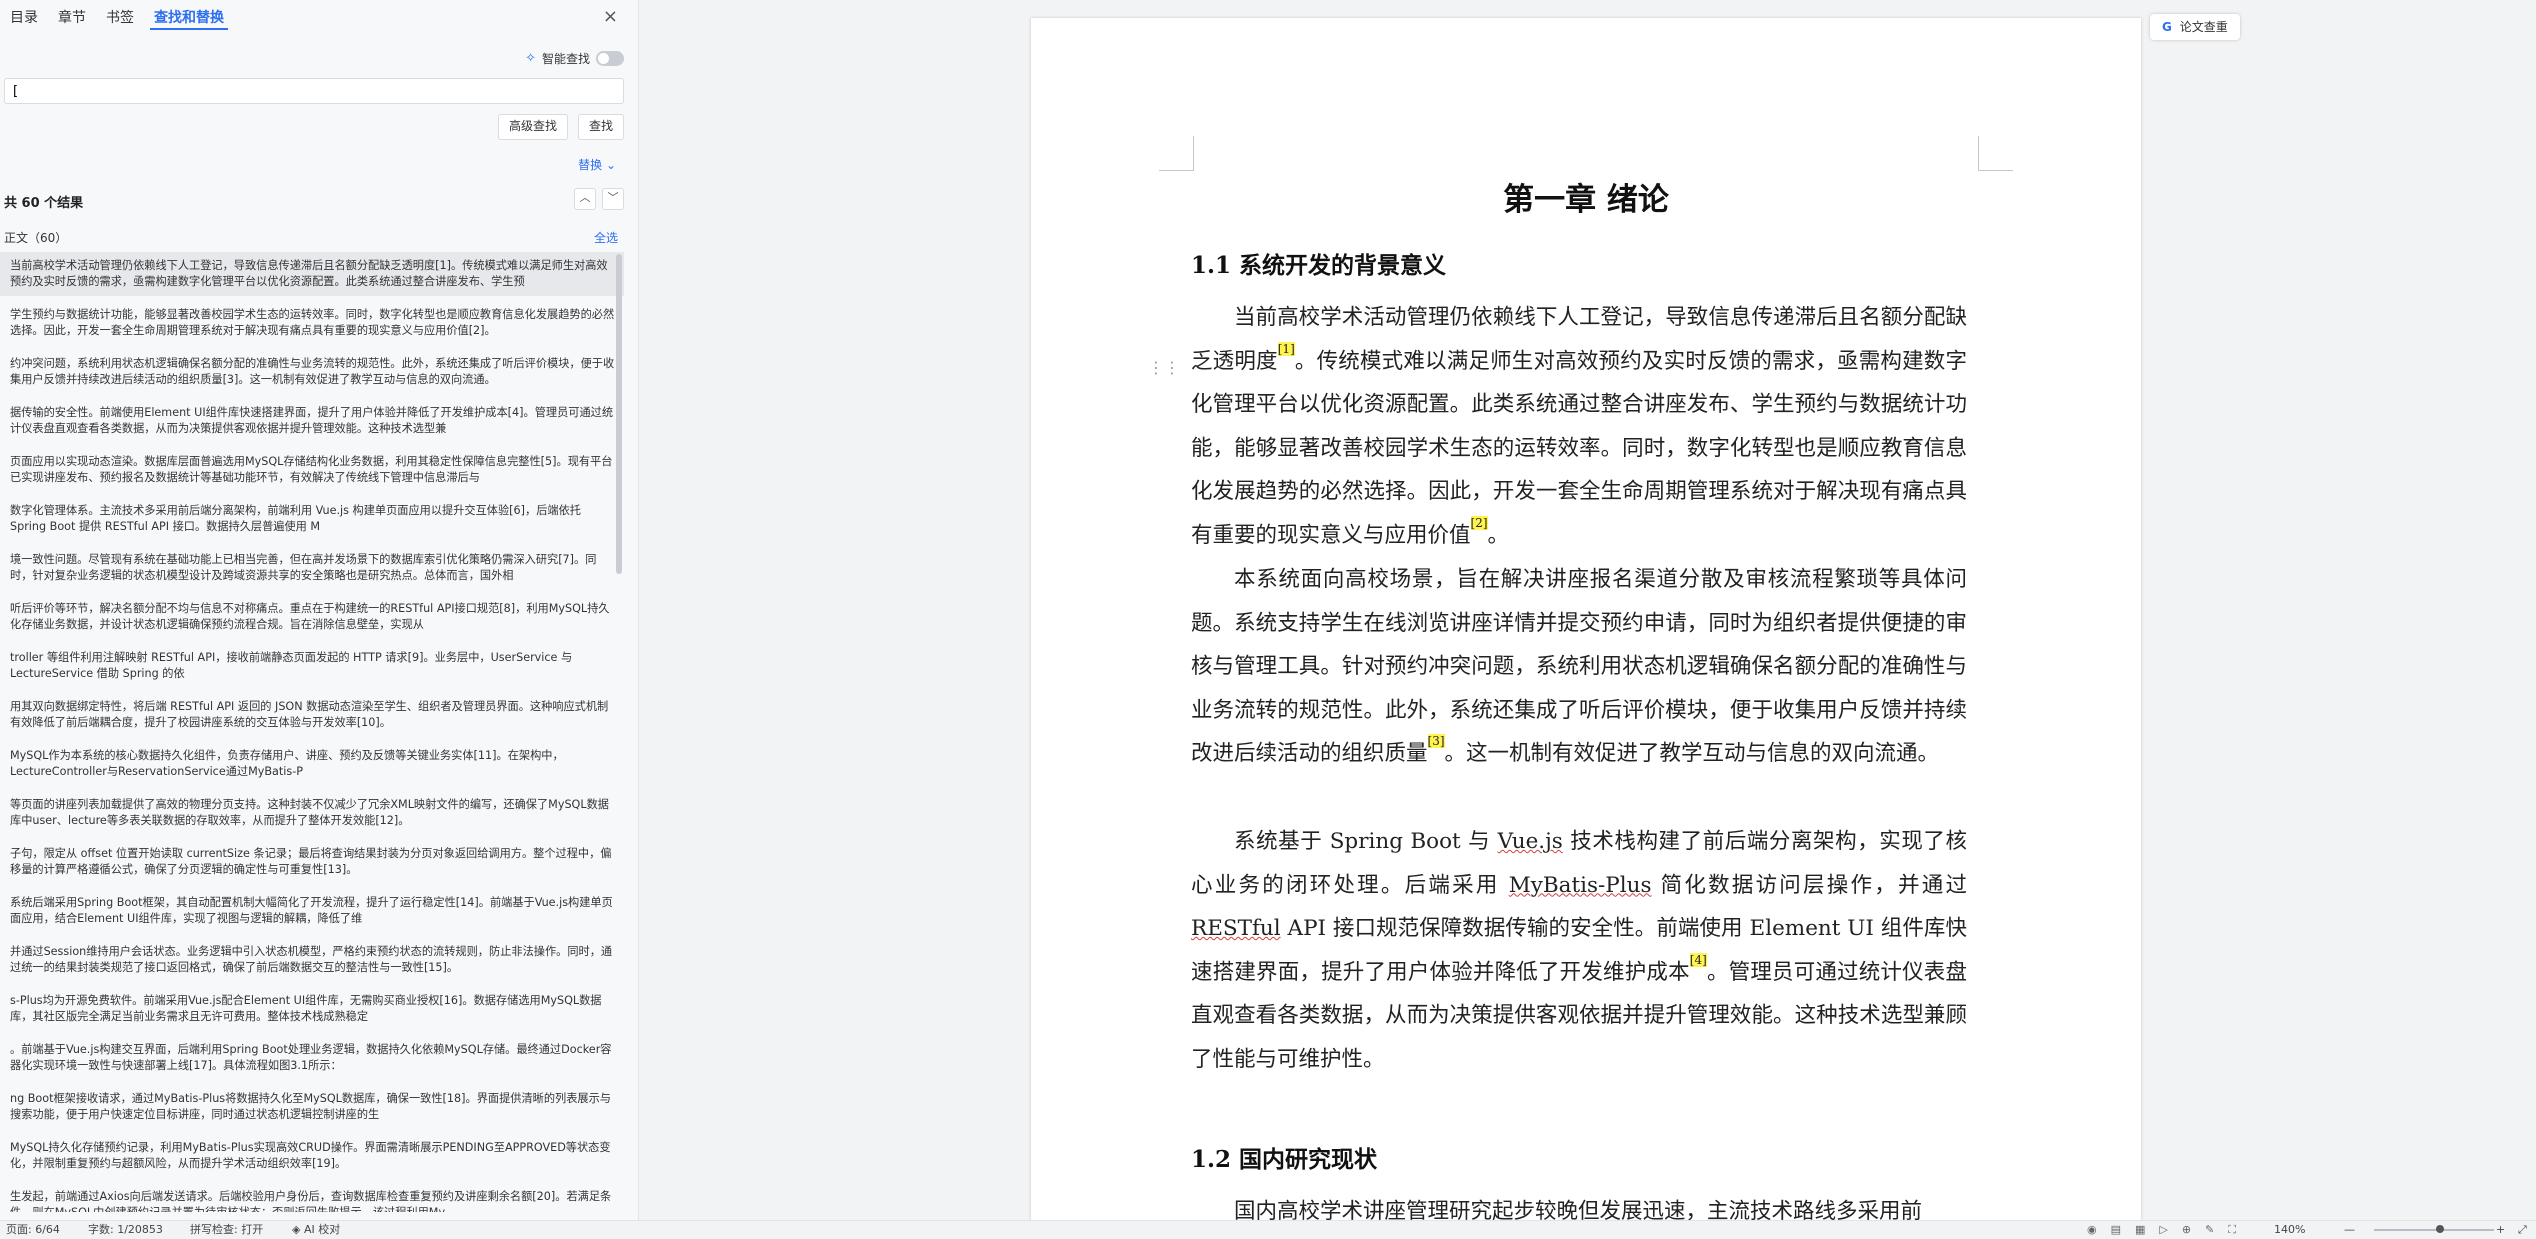 Image resolution: width=2536 pixels, height=1239 pixels. I want to click on paper-check-label: 论文查重, so click(2203, 27).